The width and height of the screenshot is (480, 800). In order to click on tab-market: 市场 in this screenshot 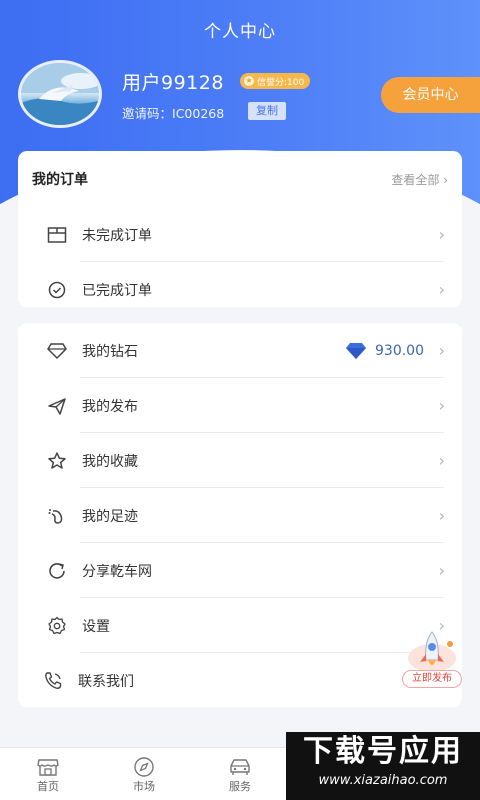, I will do `click(144, 774)`.